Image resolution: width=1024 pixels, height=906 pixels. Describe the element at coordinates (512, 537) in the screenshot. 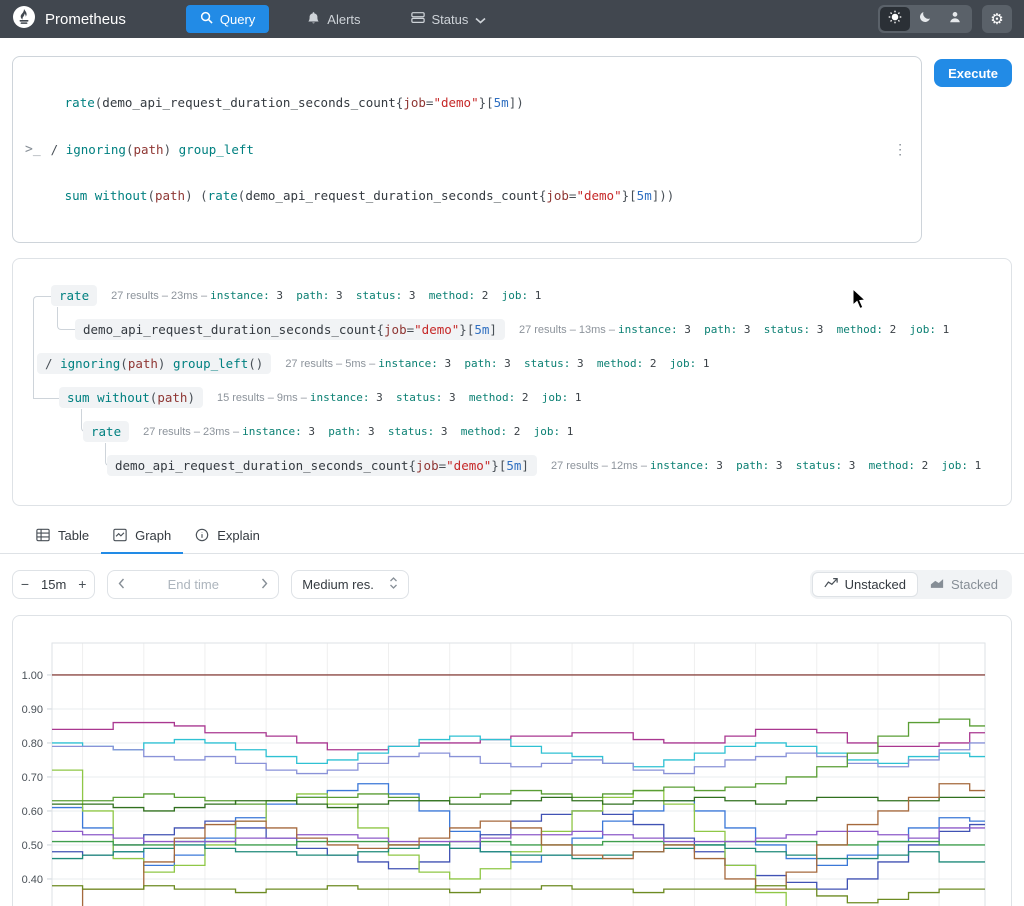

I see `result-tabs: Table Graph Explain` at that location.